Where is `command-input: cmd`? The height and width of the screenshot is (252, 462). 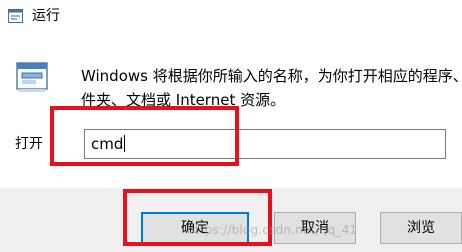 command-input: cmd is located at coordinates (265, 144).